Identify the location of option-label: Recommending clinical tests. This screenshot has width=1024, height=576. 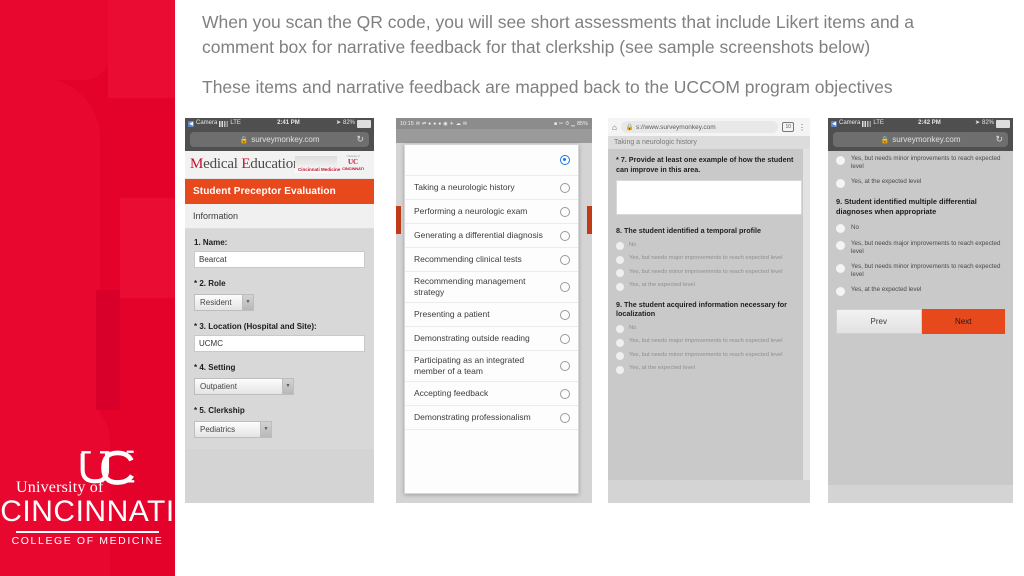
(468, 259).